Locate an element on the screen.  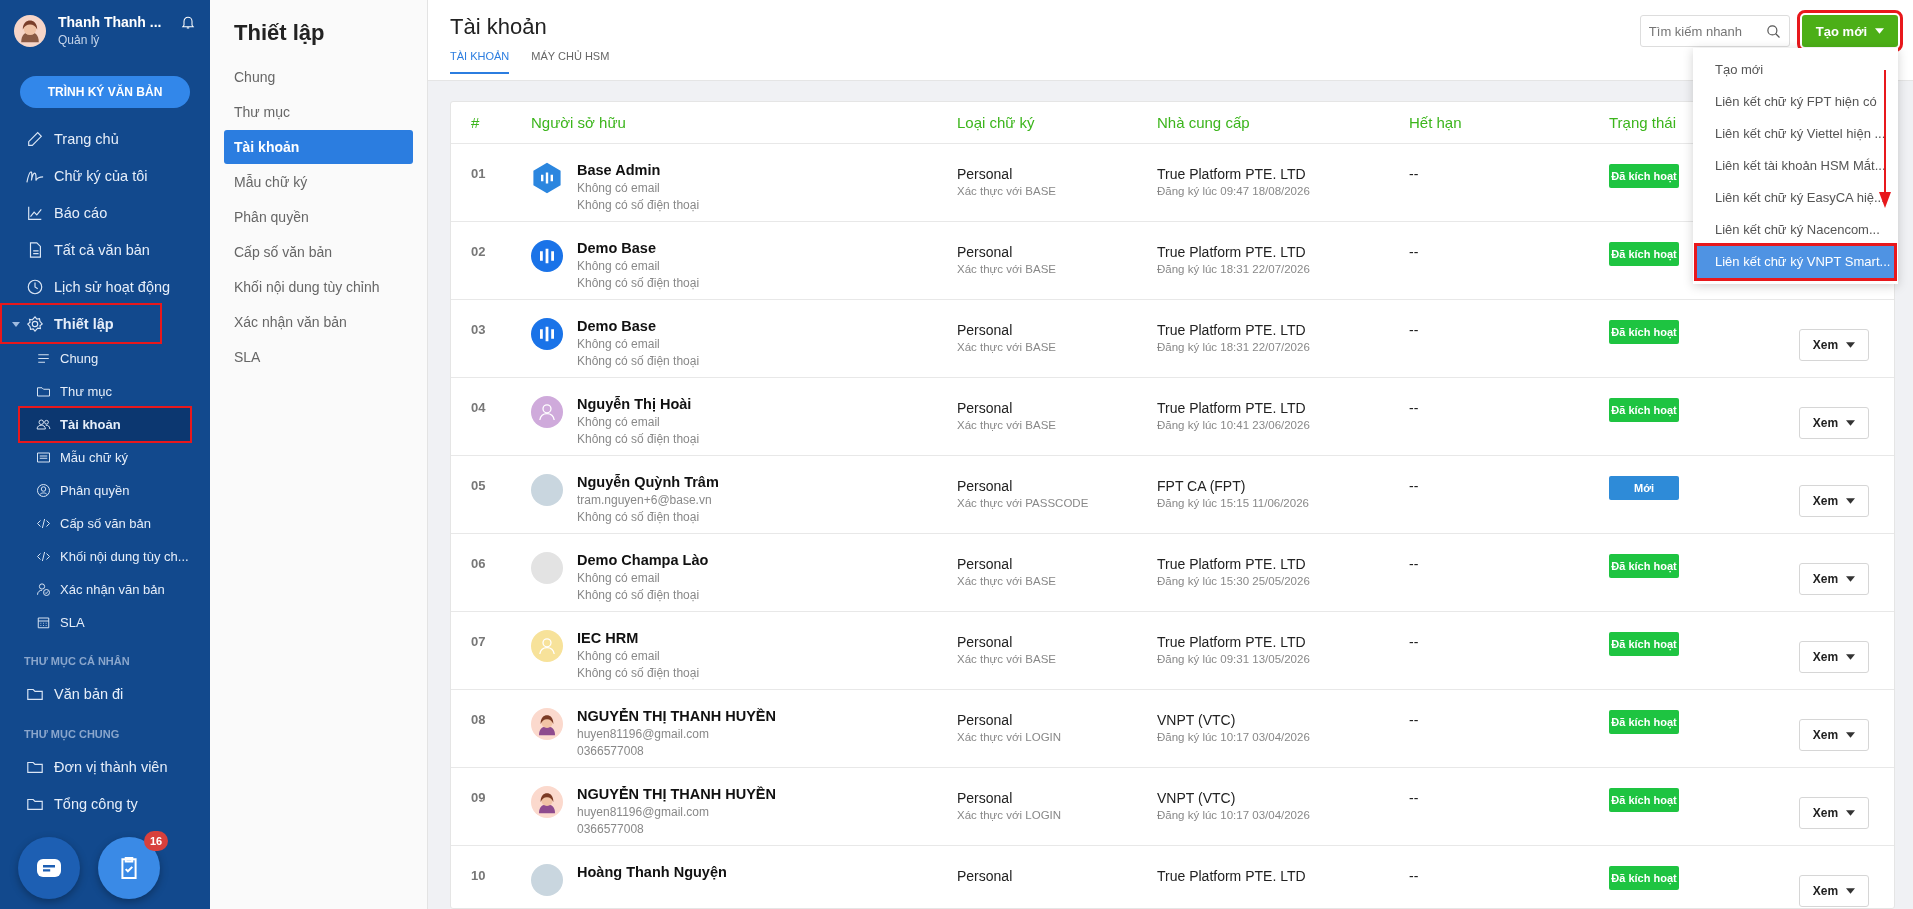
settings-menu-item: Mẫu chữ ký is located at coordinates (318, 182).